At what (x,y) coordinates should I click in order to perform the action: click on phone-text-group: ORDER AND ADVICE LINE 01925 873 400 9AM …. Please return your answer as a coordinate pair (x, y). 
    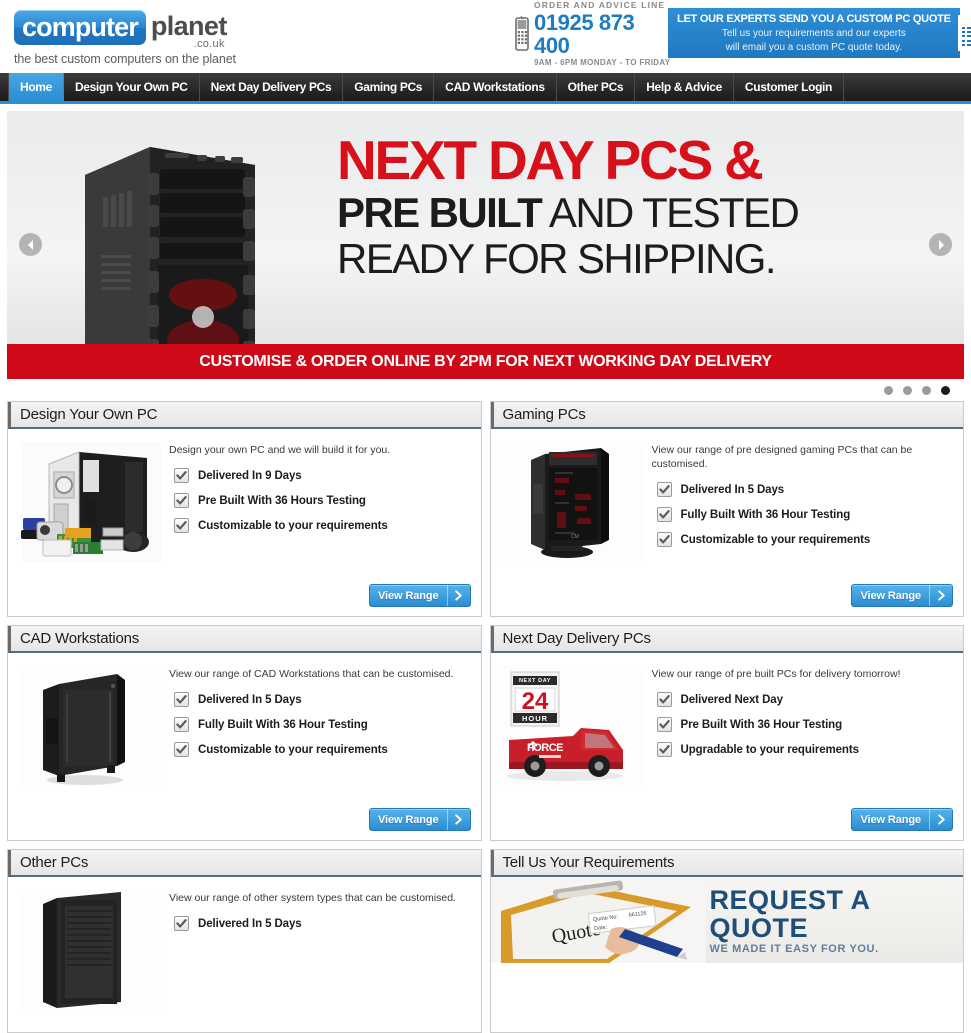
    Looking at the image, I should click on (604, 34).